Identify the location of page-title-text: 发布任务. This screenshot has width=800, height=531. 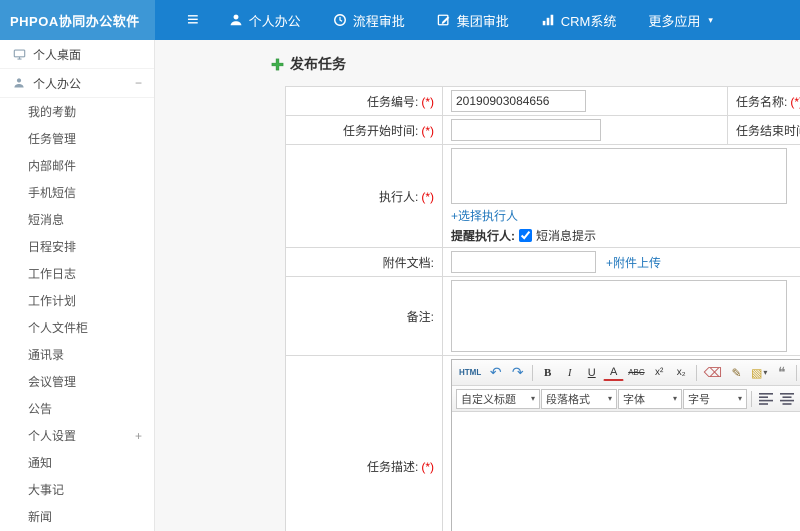
(318, 64).